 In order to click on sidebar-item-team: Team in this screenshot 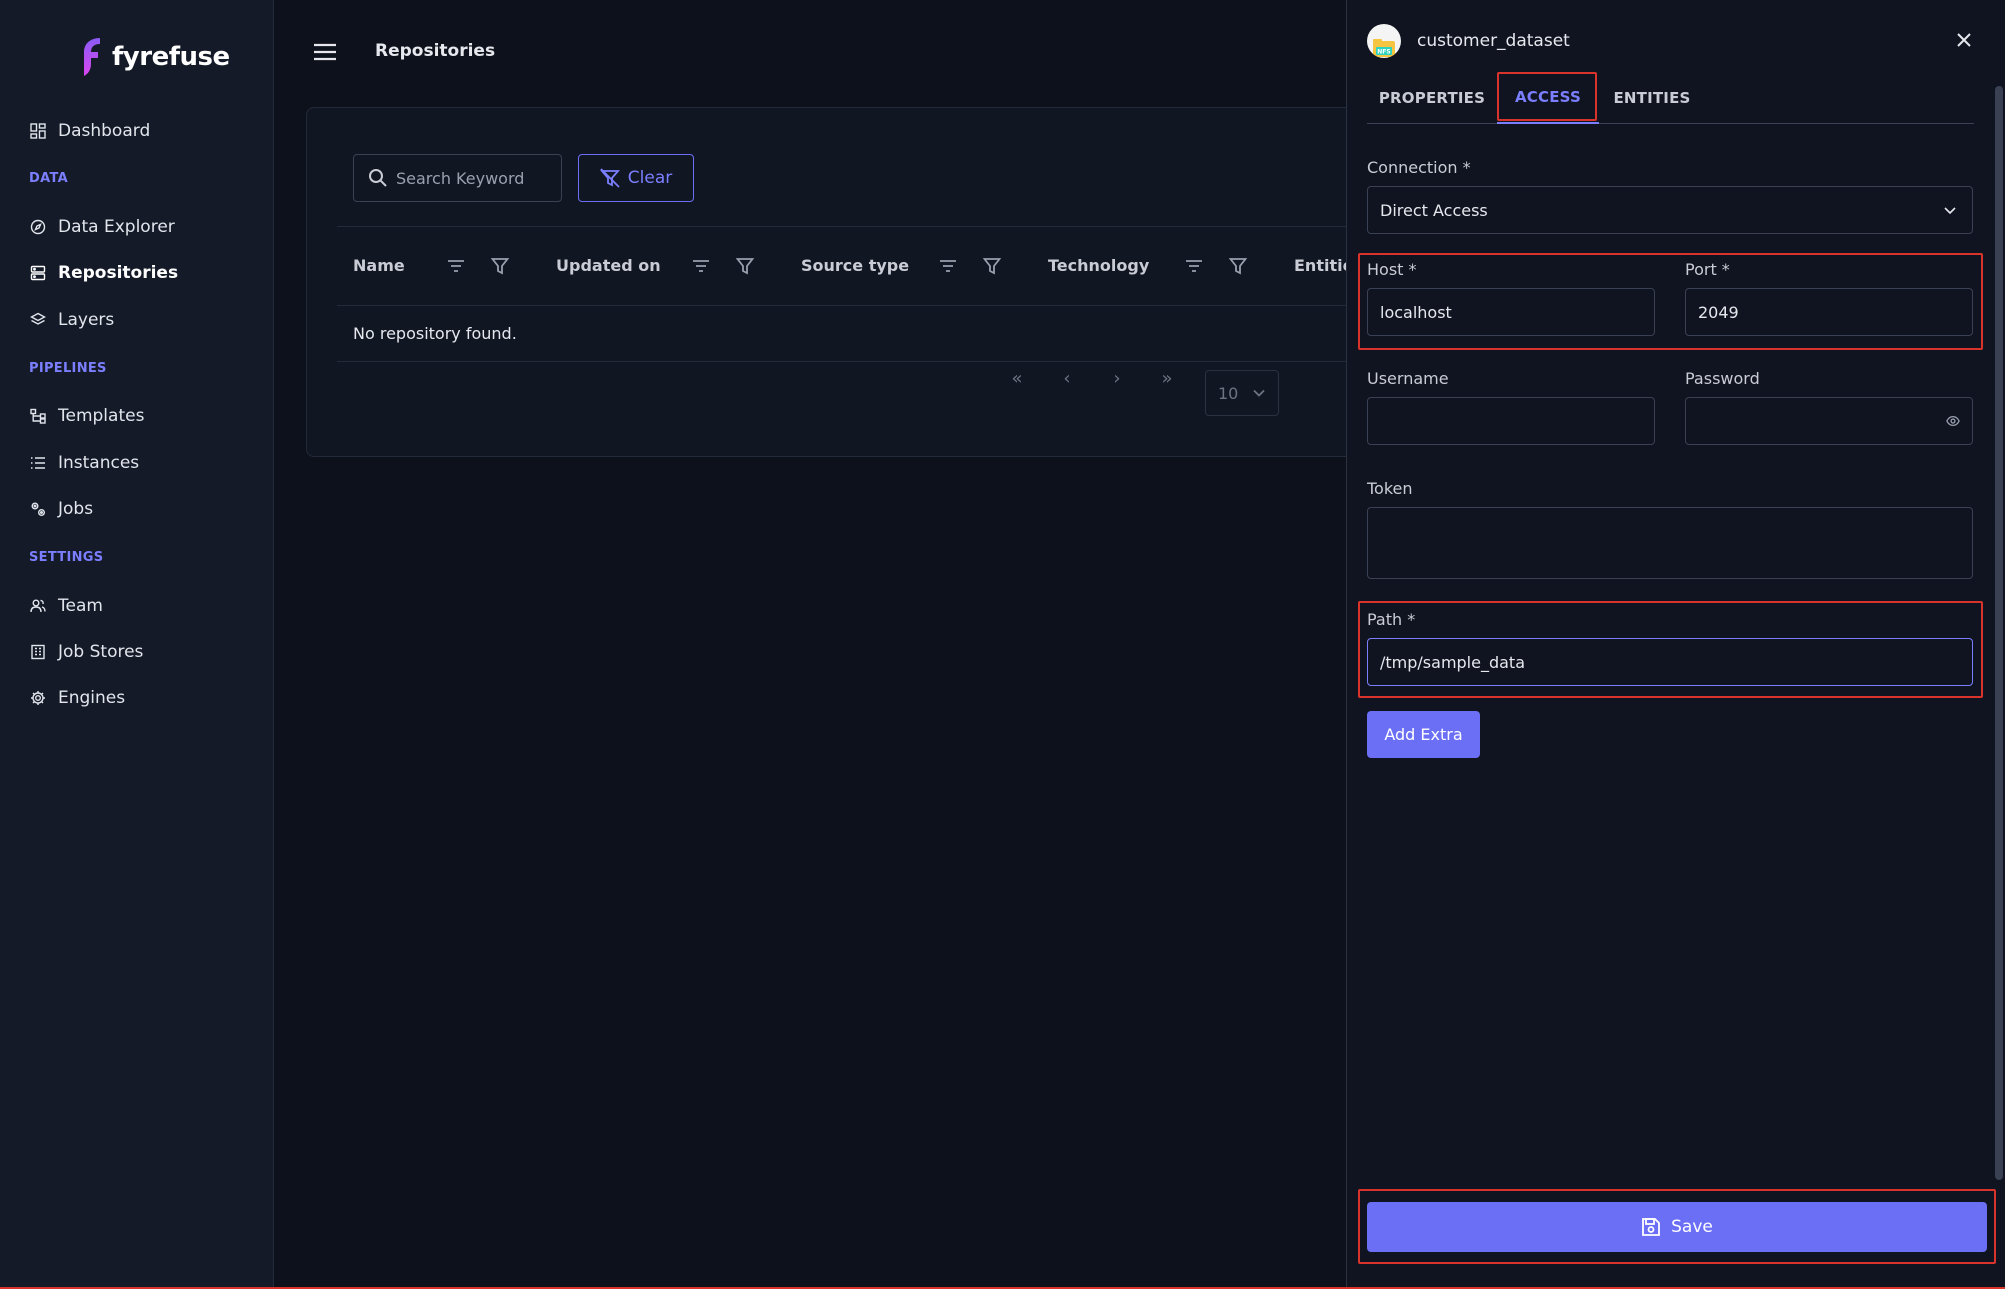, I will do `click(66, 606)`.